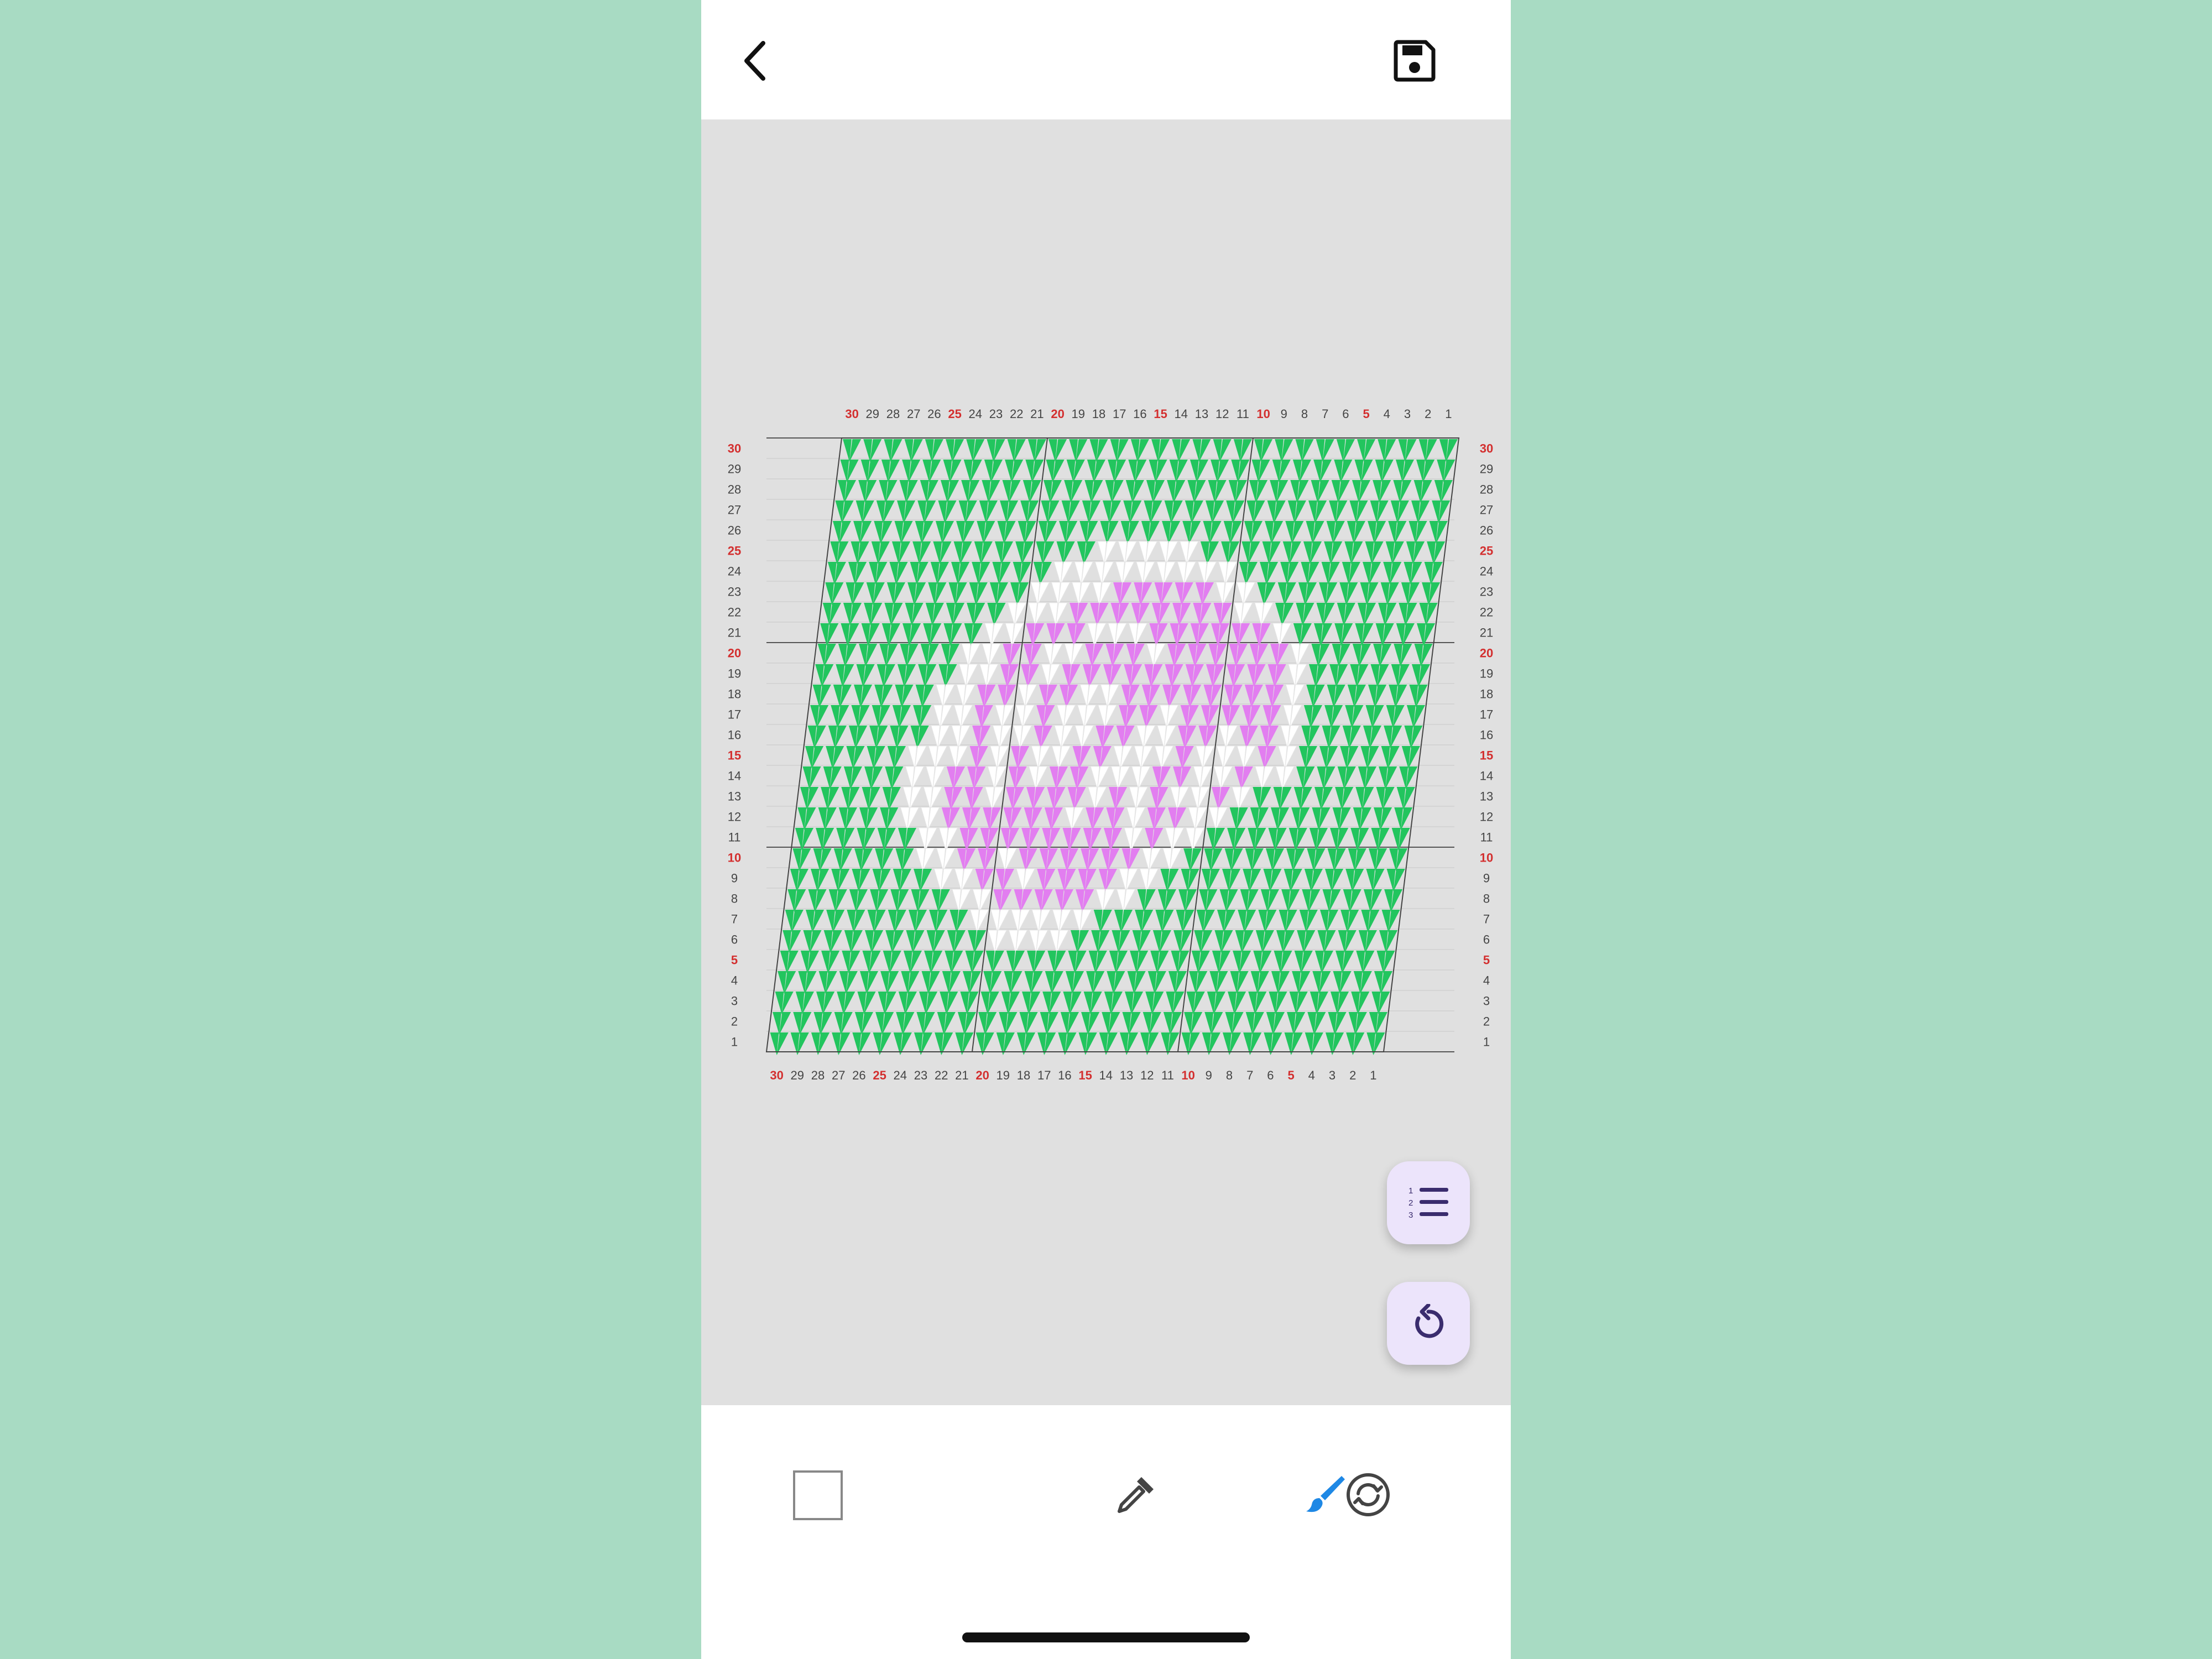 Image resolution: width=2212 pixels, height=1659 pixels. I want to click on reset-button, so click(1429, 1323).